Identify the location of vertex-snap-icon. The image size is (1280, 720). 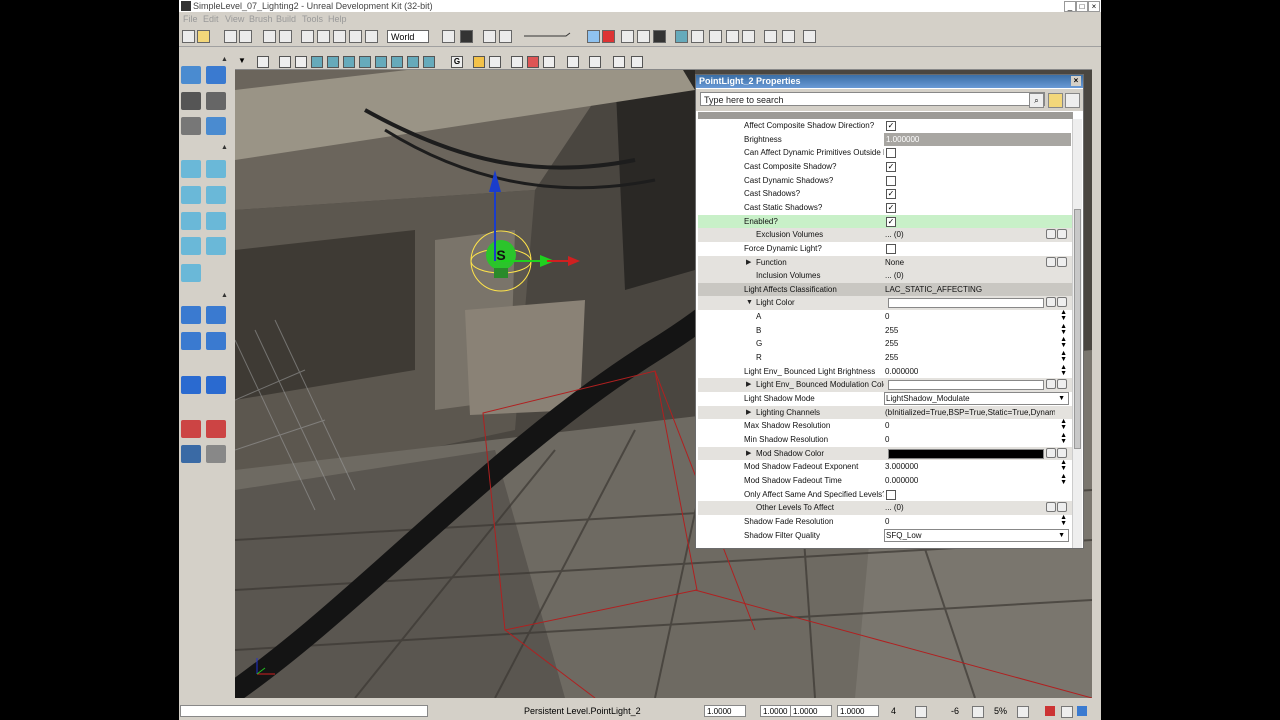
(1067, 712).